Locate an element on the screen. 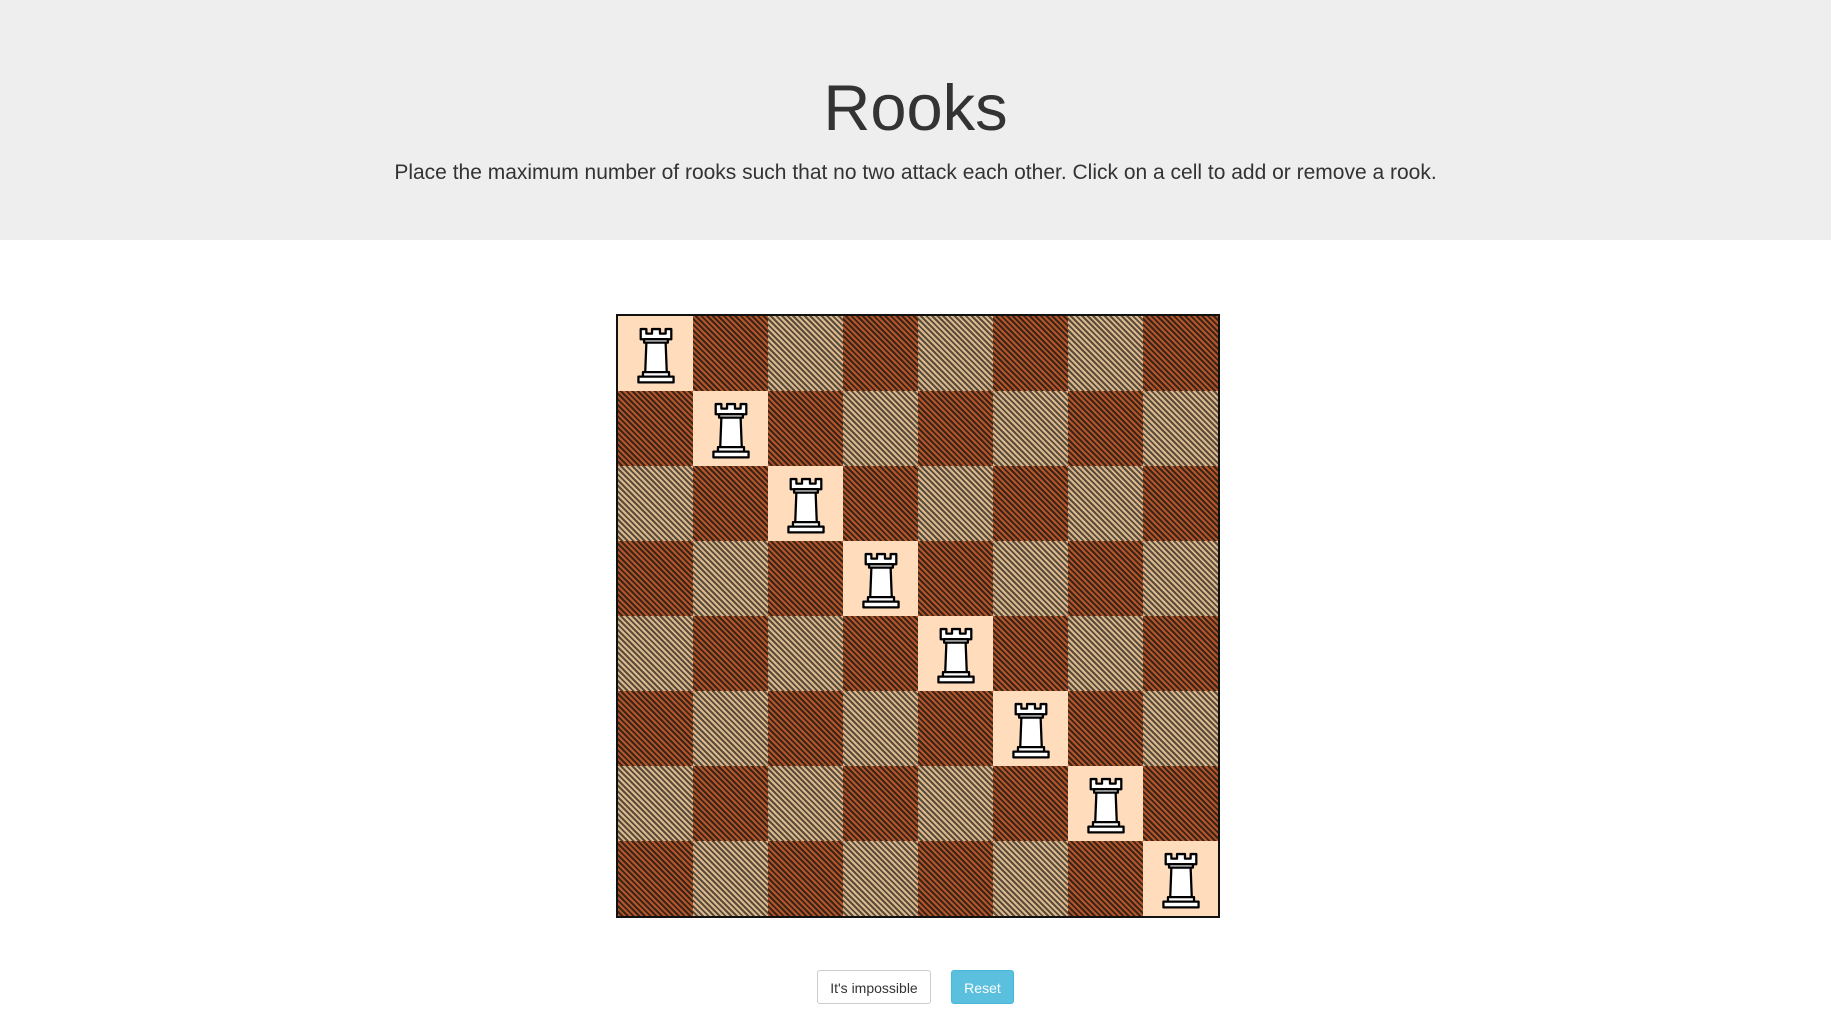 This screenshot has width=1831, height=1024. impossible-button: It's impossible is located at coordinates (874, 987).